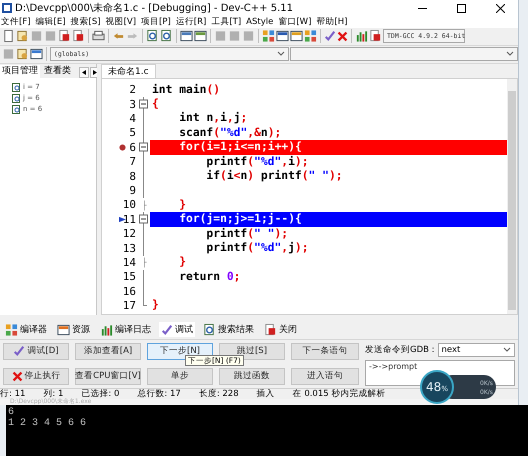  I want to click on line-number: 16, so click(129, 291).